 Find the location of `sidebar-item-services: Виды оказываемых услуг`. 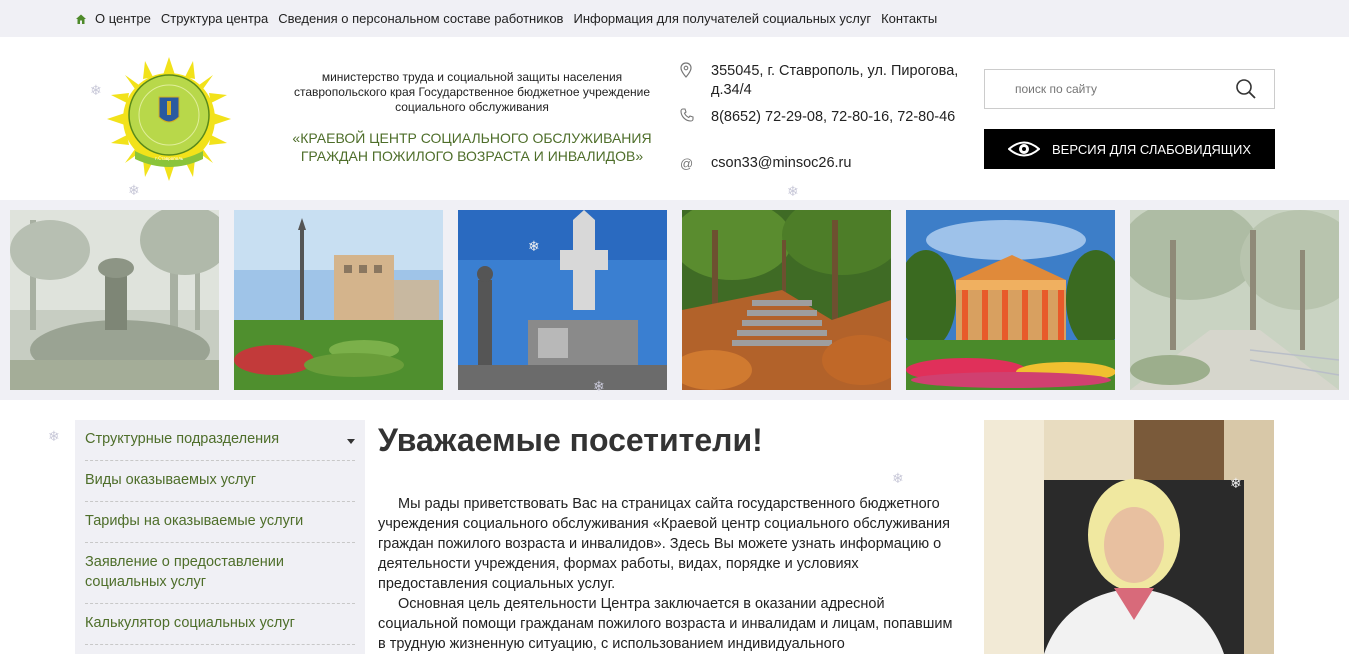

sidebar-item-services: Виды оказываемых услуг is located at coordinates (220, 486).